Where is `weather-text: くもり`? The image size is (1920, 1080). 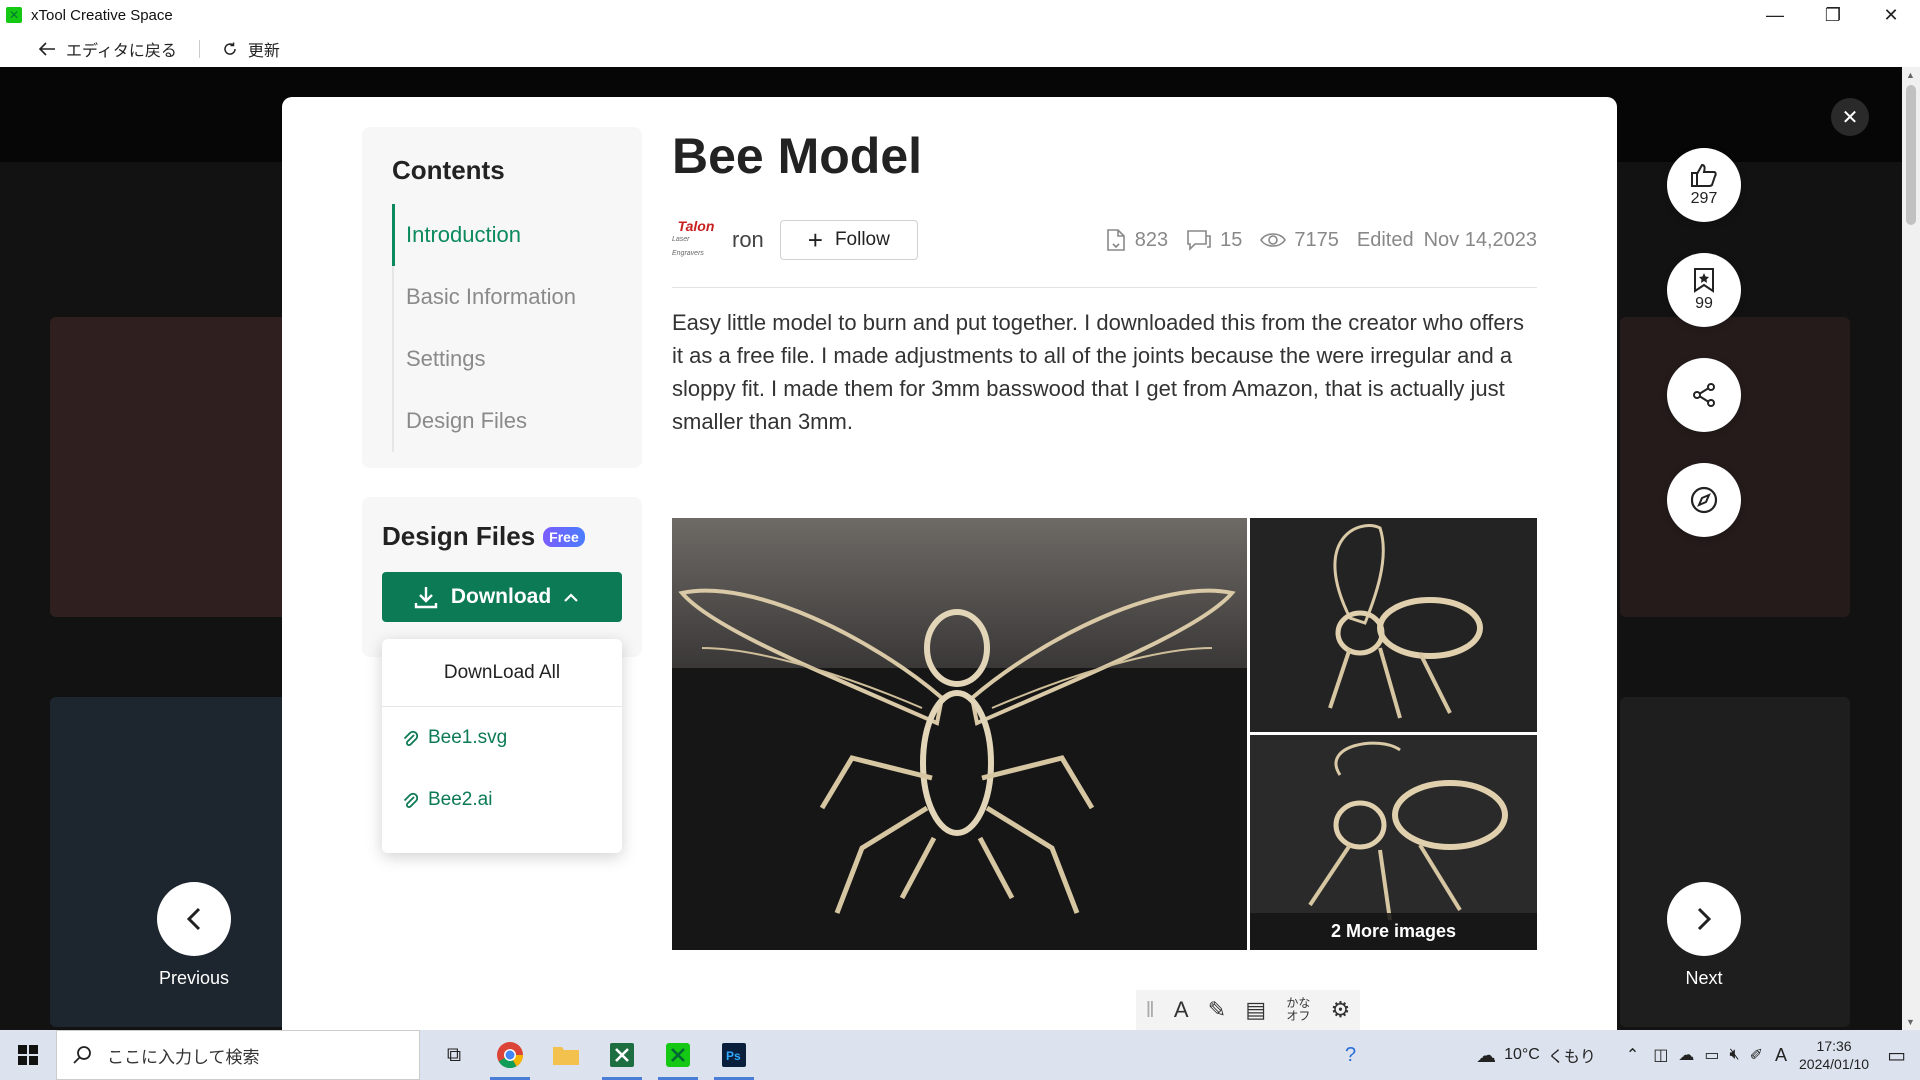 weather-text: くもり is located at coordinates (1571, 1057).